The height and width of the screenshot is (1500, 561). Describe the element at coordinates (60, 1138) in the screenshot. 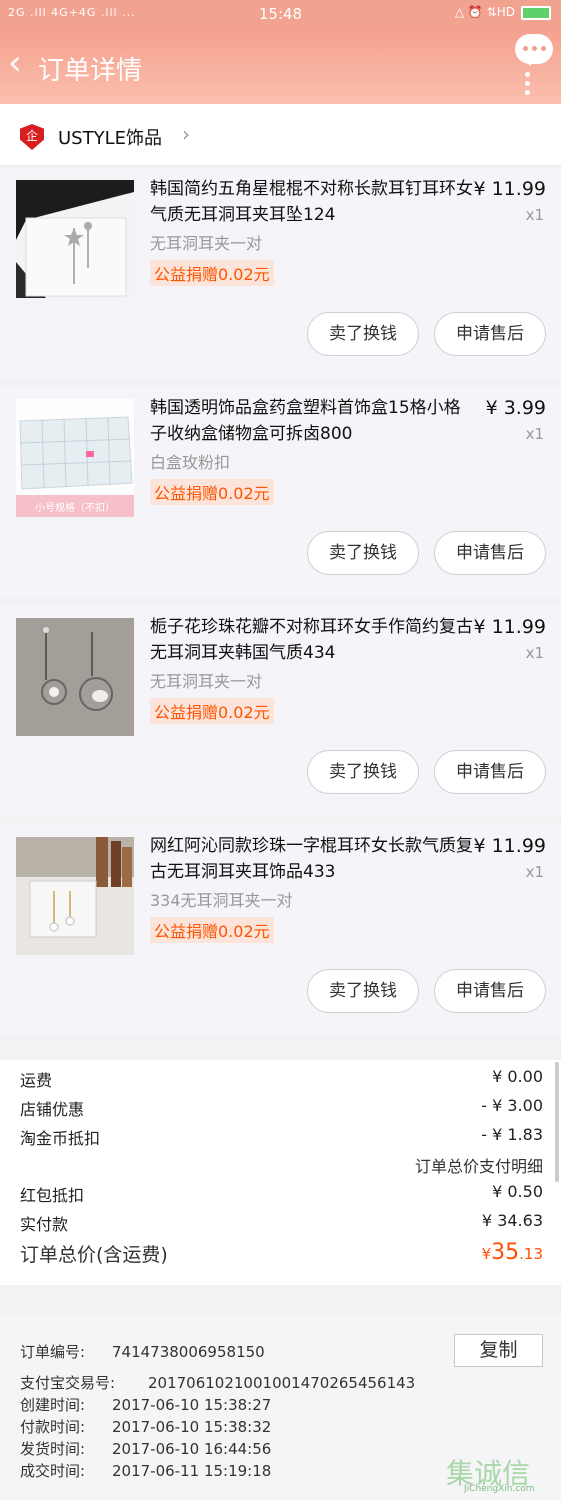

I see `coin-deduction-label: 淘金币抵扣` at that location.